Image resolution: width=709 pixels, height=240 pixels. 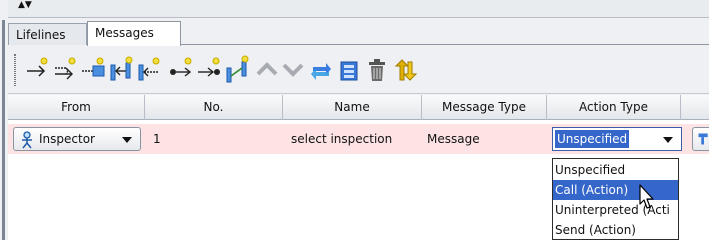 What do you see at coordinates (213, 139) in the screenshot?
I see `message-number: 1` at bounding box center [213, 139].